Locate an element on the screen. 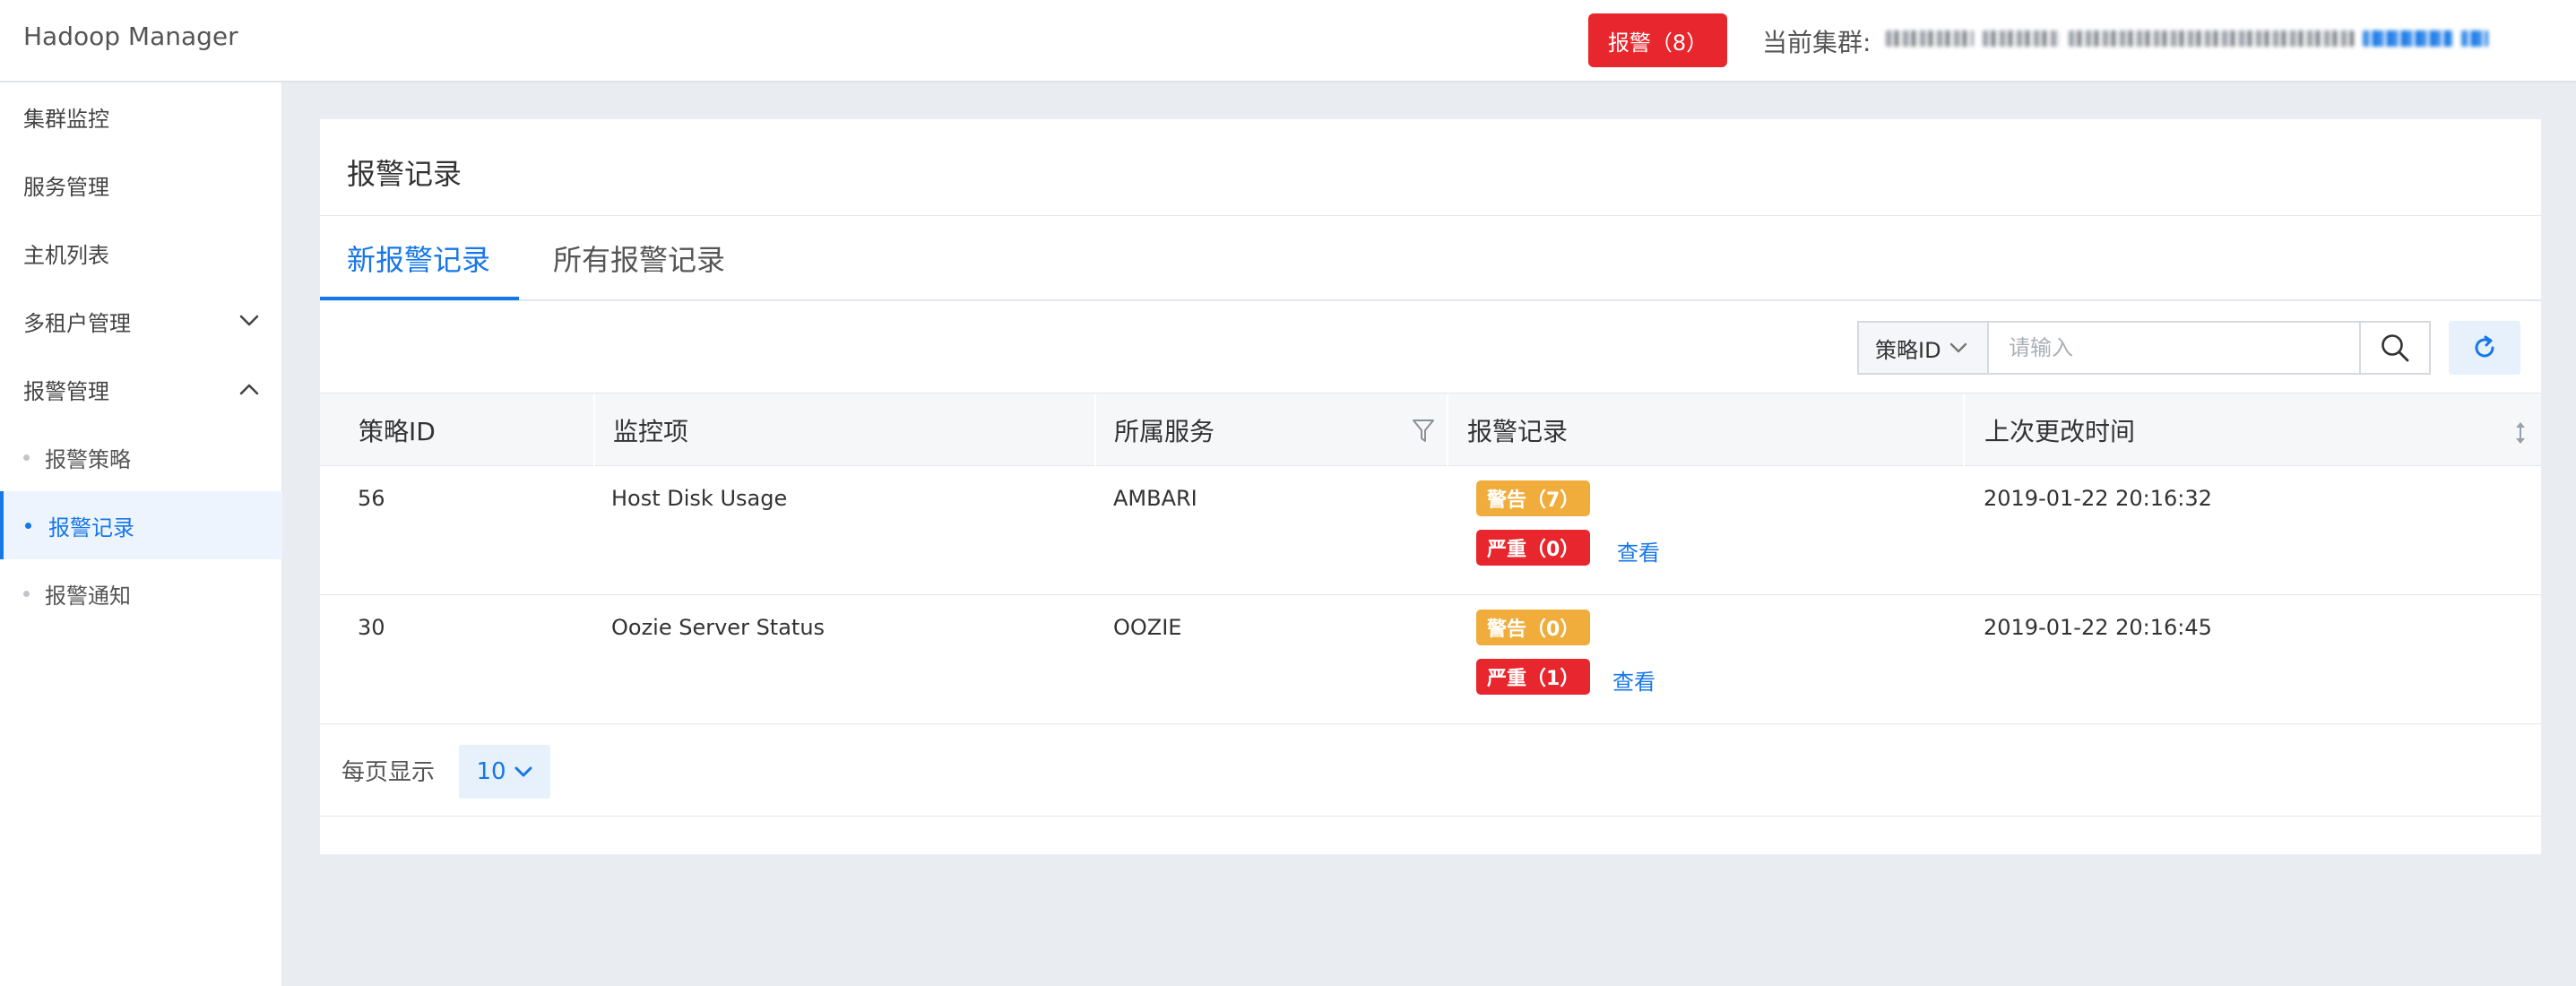 The image size is (2576, 986). search-input is located at coordinates (2174, 348).